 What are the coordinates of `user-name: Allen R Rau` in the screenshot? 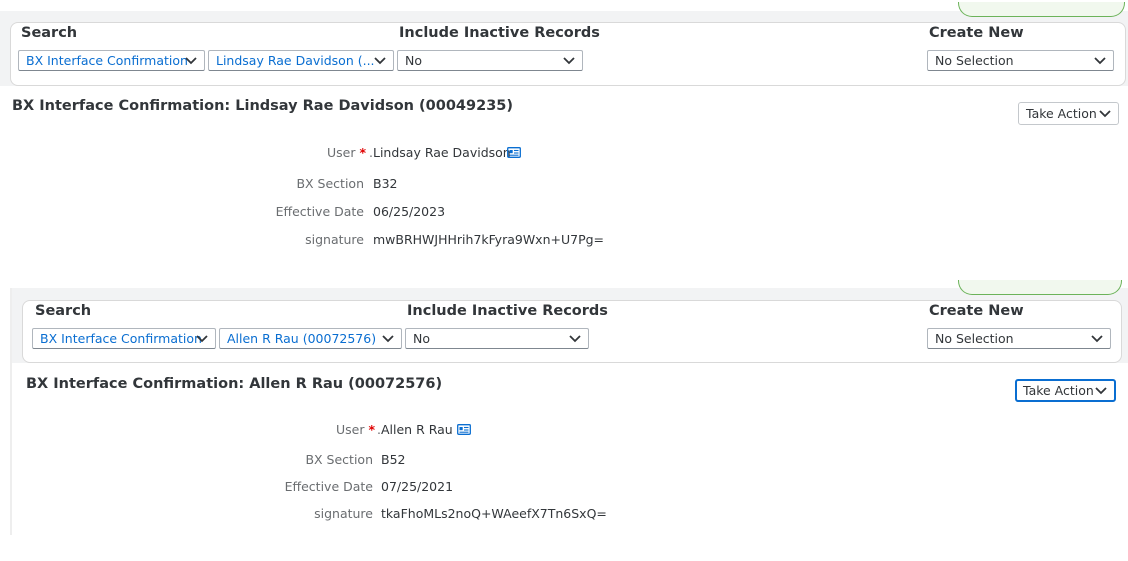 It's located at (416, 429).